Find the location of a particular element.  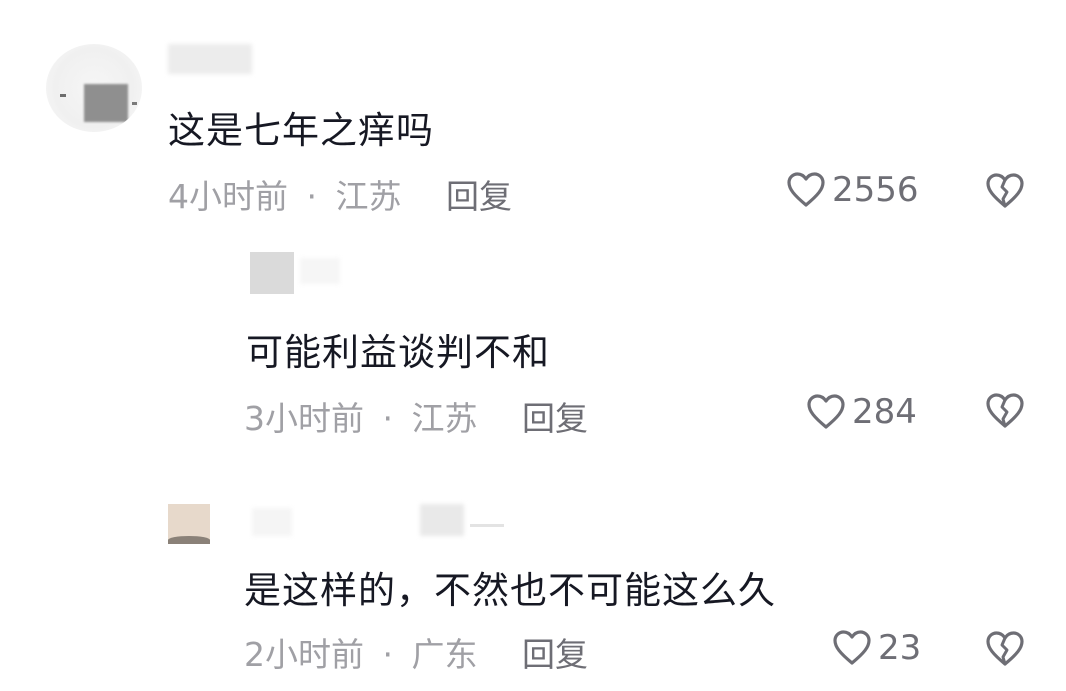

like-button: 23 is located at coordinates (876, 648).